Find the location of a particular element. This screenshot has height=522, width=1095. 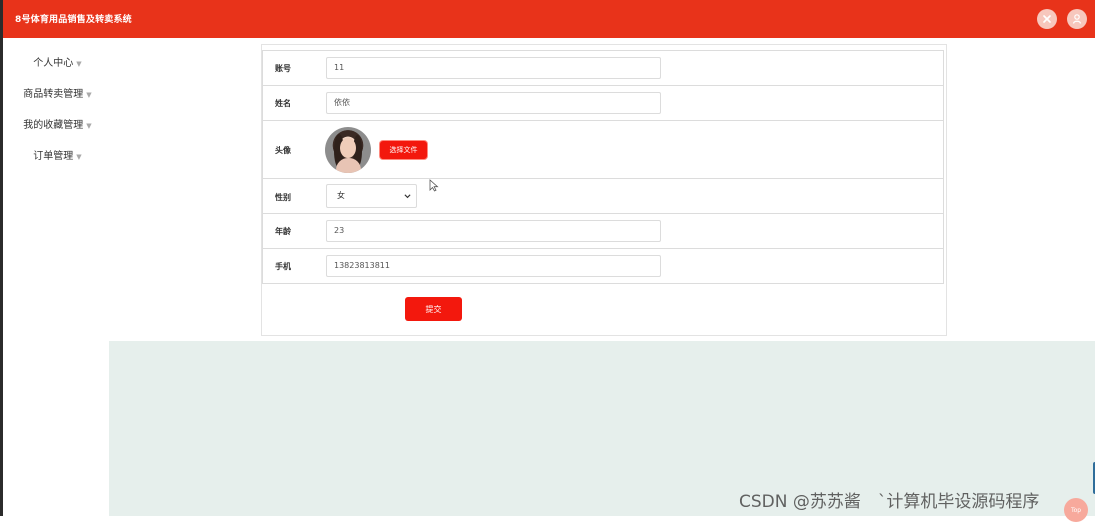

user-icon is located at coordinates (1077, 19).